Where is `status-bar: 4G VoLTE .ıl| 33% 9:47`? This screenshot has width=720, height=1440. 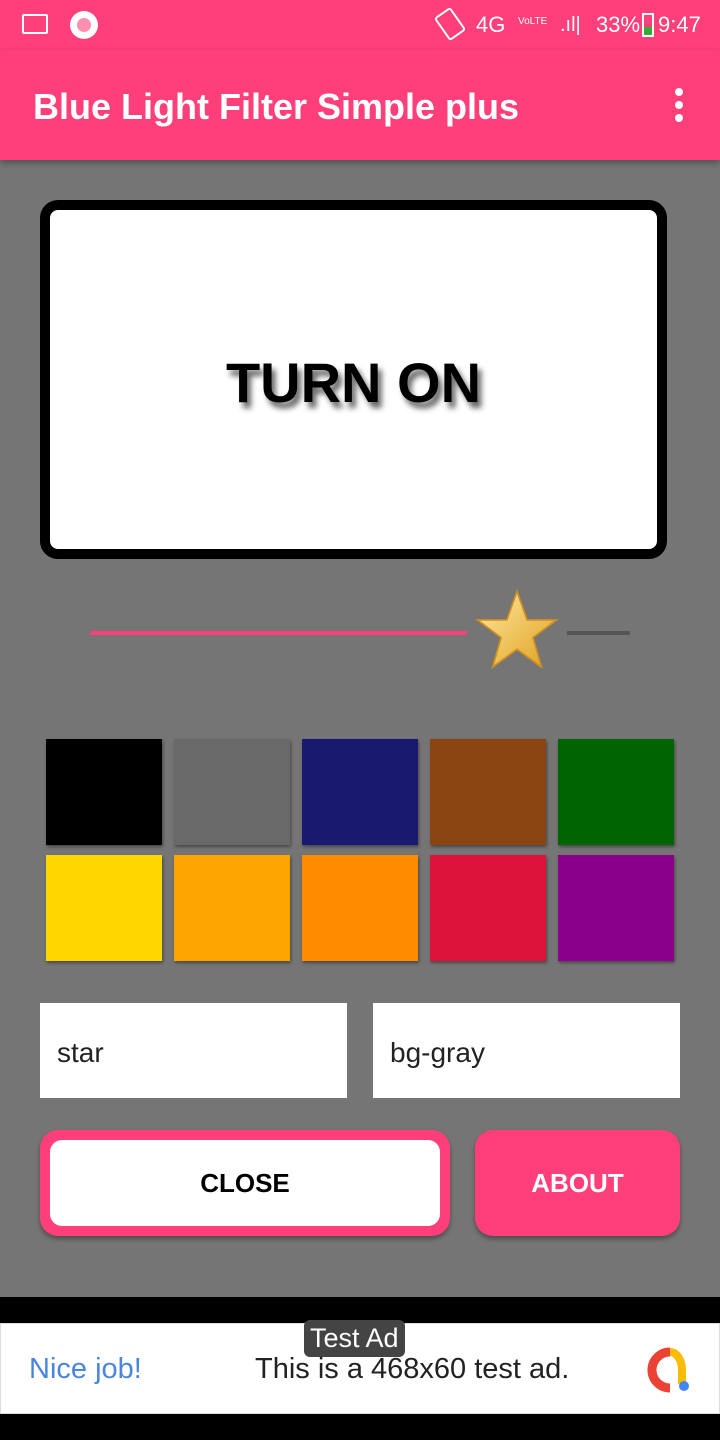 status-bar: 4G VoLTE .ıl| 33% 9:47 is located at coordinates (360, 25).